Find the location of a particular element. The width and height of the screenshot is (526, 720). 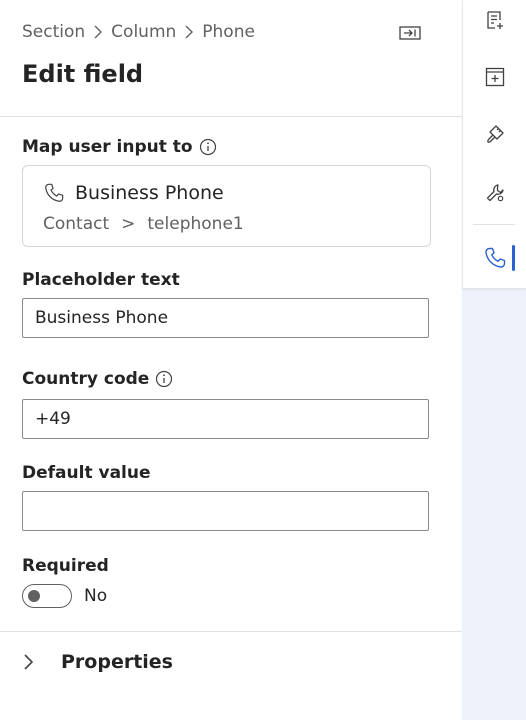

add-field-button is located at coordinates (494, 20).